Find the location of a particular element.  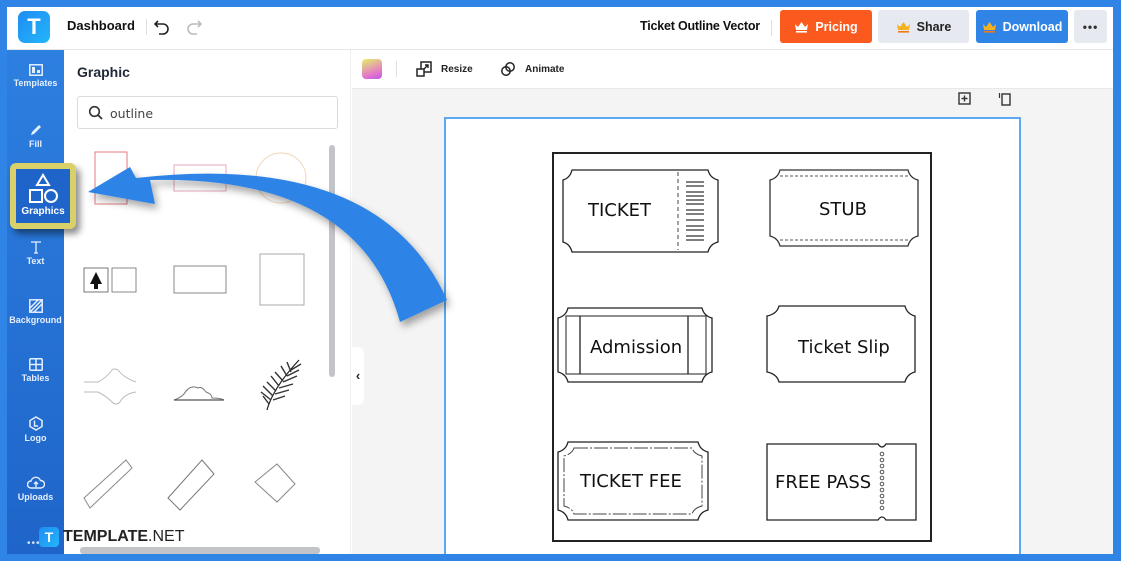

graphic-result-red-rectangle is located at coordinates (116, 183).